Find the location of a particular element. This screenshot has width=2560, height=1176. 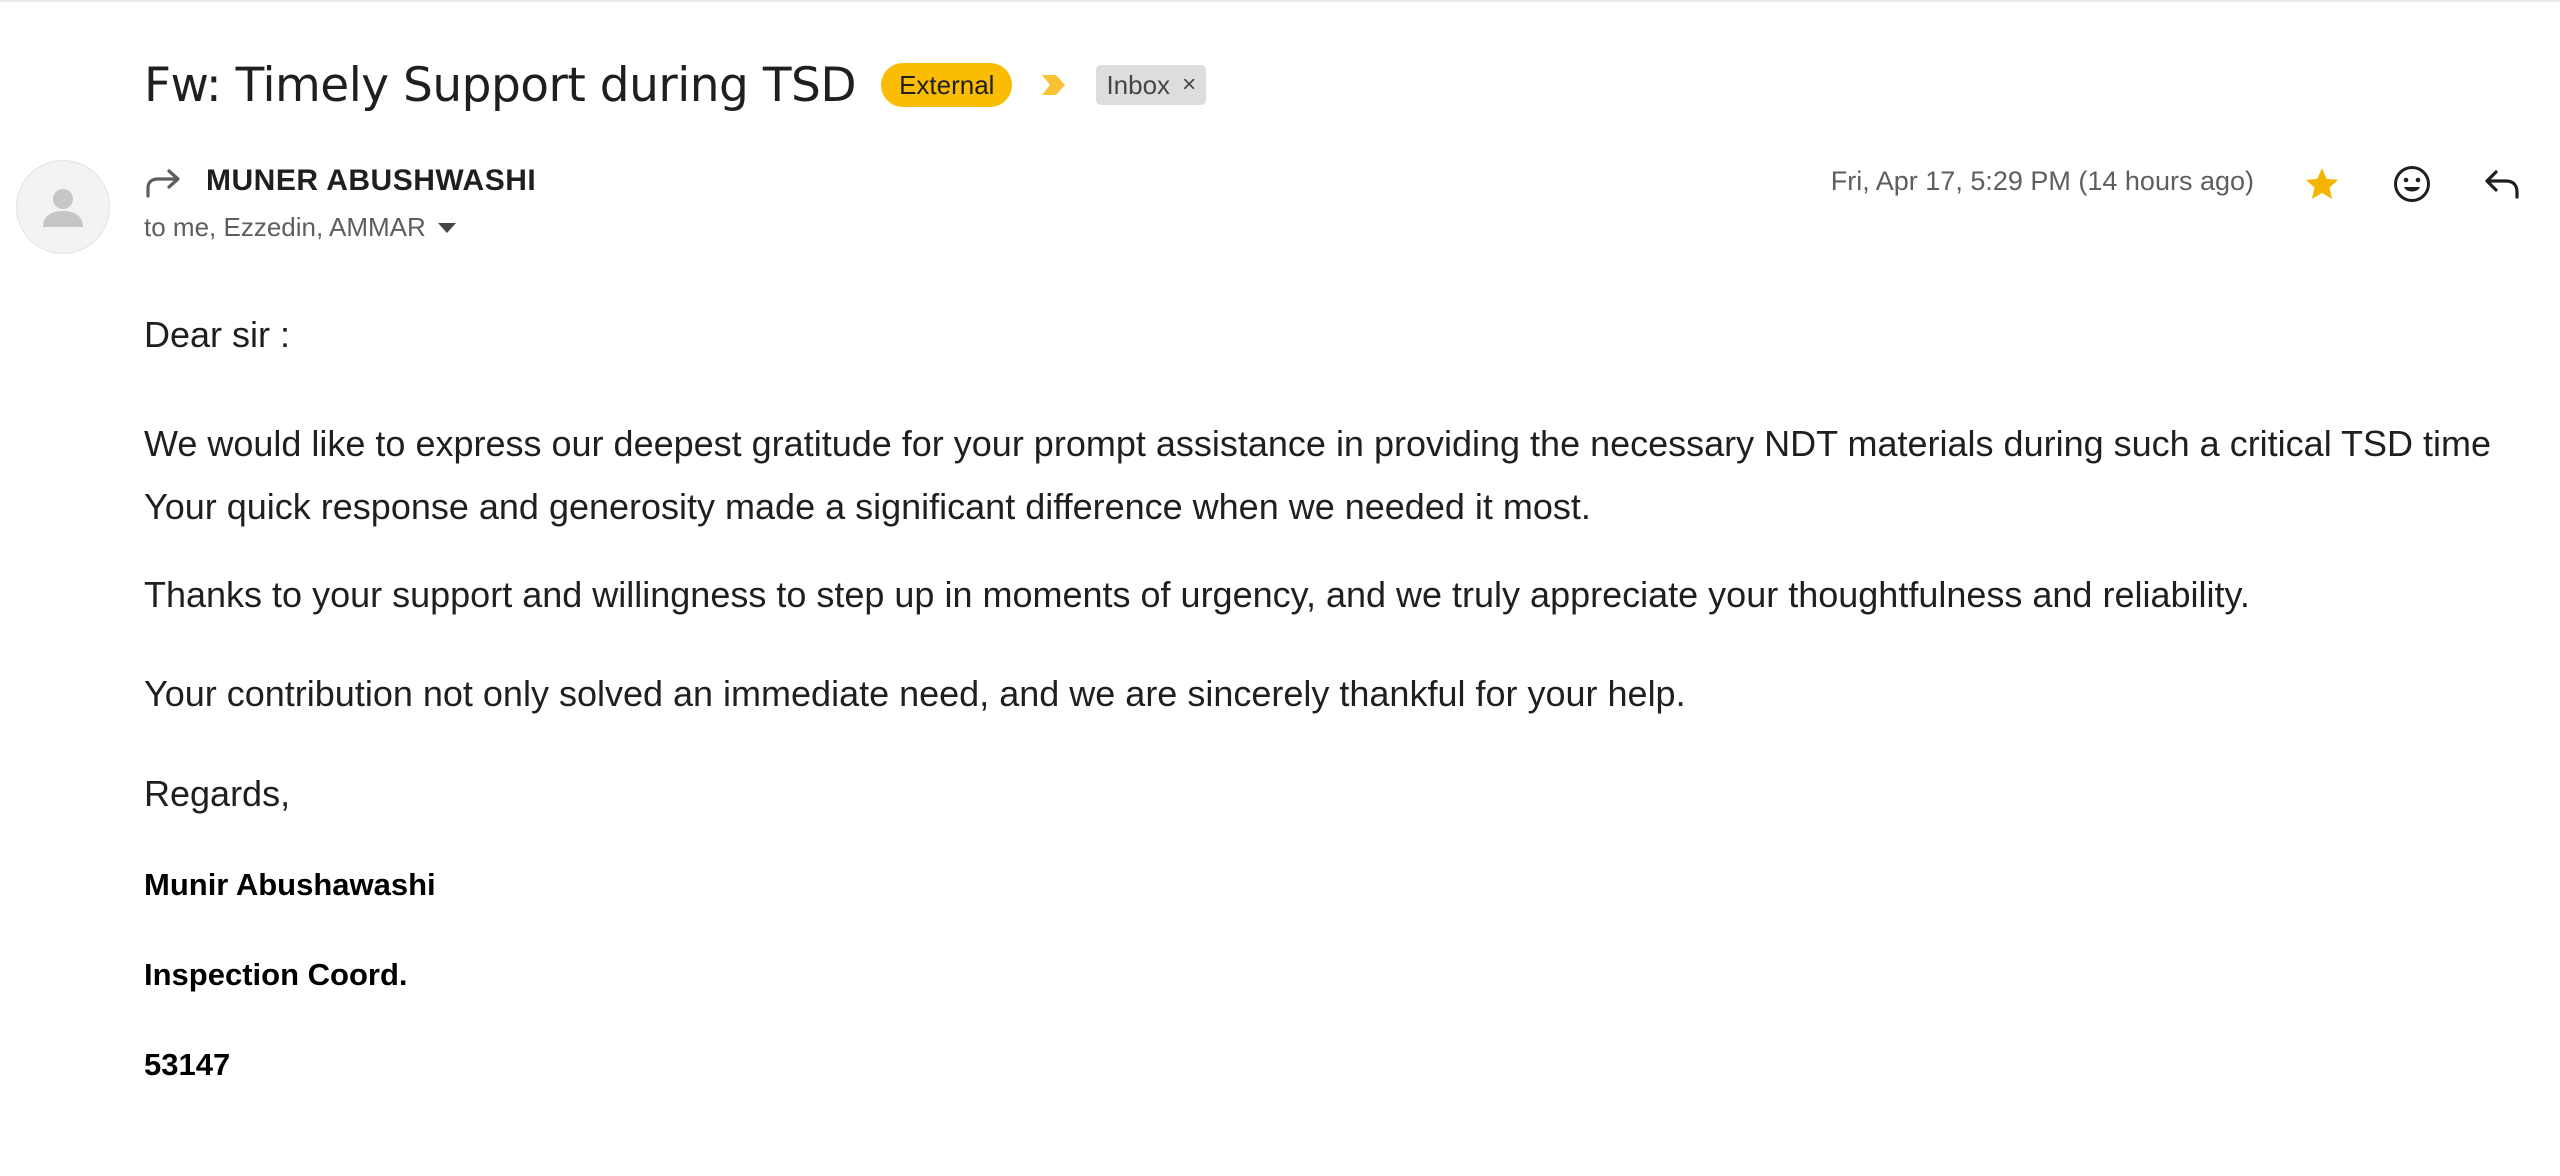

signature-extension: 53147 is located at coordinates (187, 1064).